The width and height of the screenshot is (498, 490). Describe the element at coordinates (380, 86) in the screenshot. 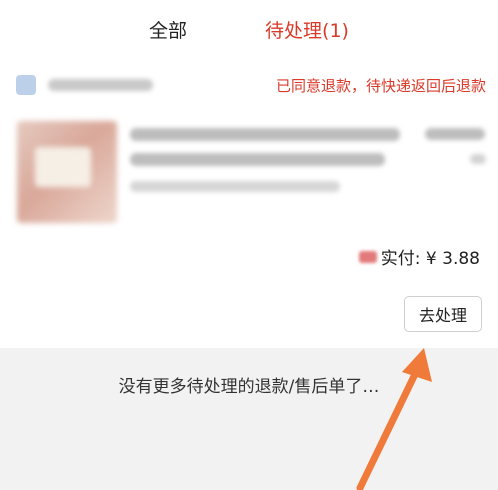

I see `refund-status: 已同意退款，待快递返回后退款` at that location.